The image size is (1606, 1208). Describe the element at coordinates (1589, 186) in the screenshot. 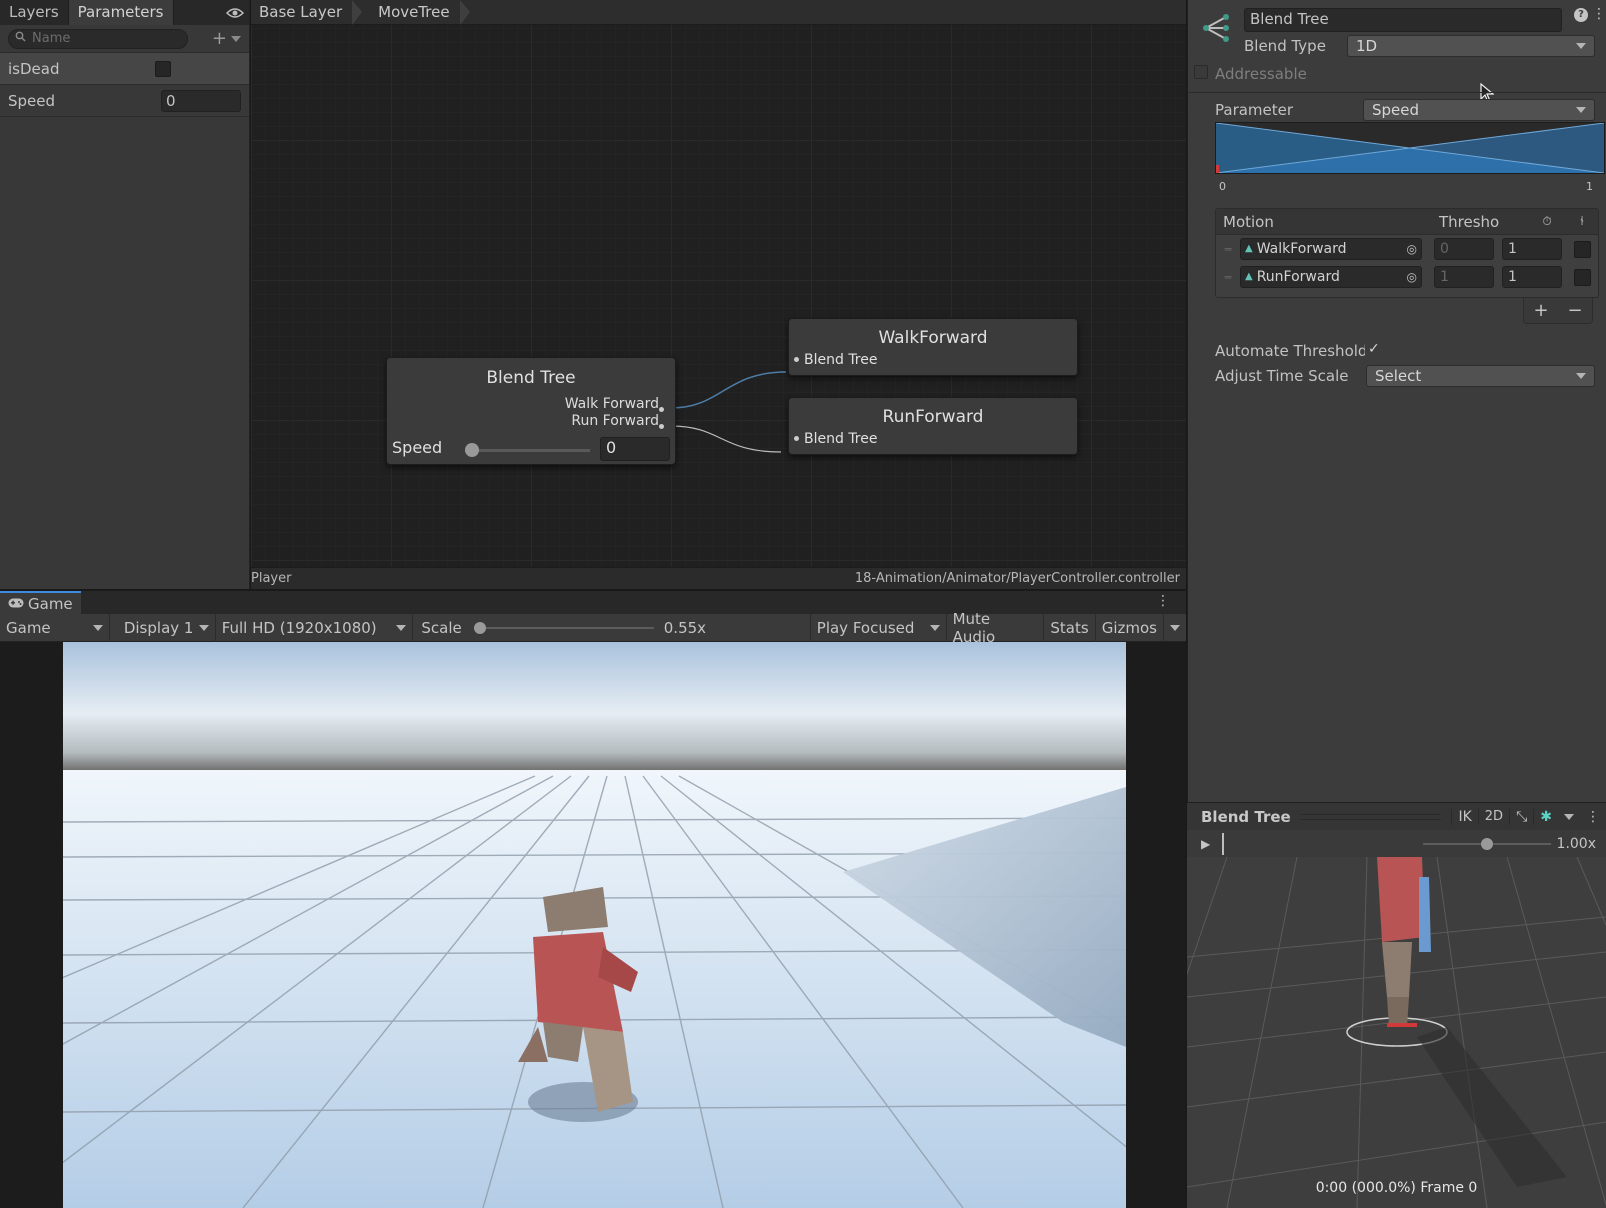

I see `graph-max-label: 1` at that location.